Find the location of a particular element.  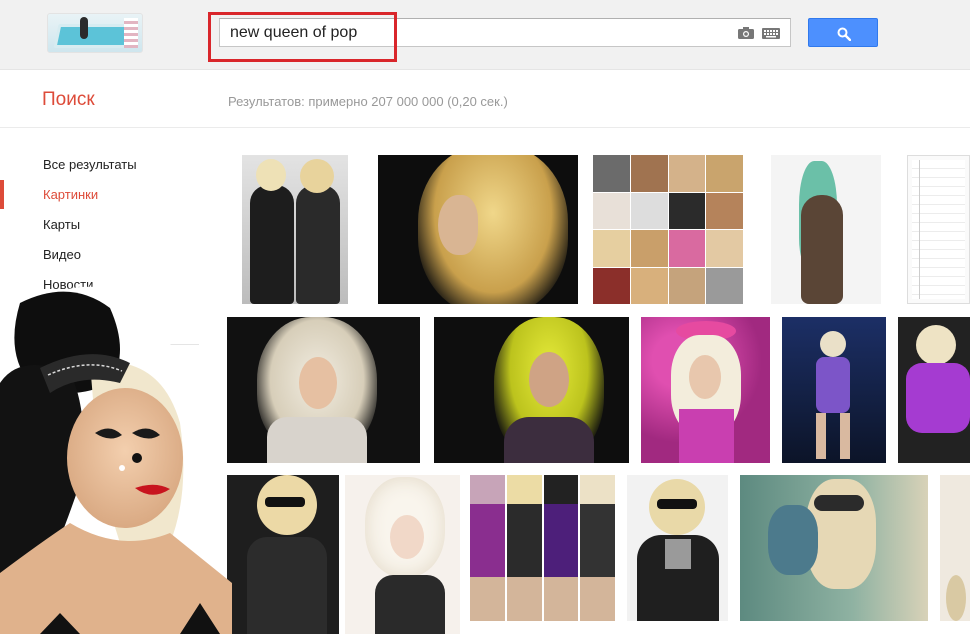

search-box is located at coordinates (505, 32).